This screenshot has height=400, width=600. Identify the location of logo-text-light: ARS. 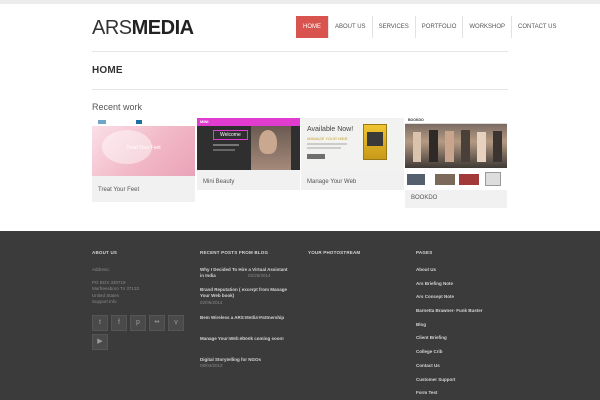
(112, 28).